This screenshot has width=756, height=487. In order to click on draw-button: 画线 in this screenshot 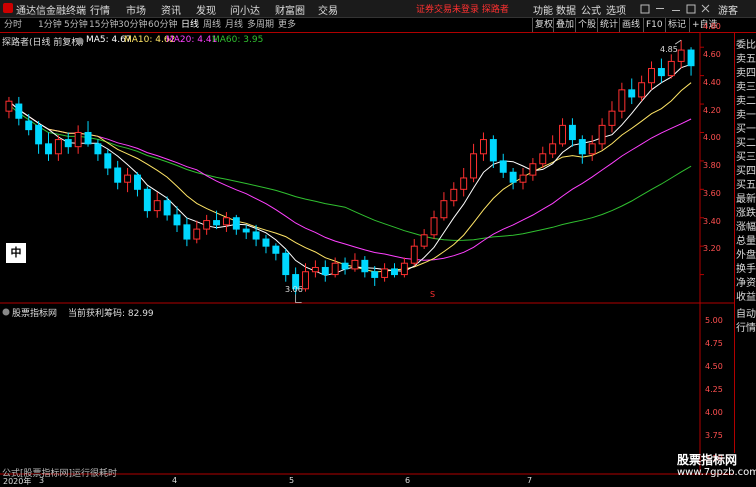, I will do `click(629, 25)`.